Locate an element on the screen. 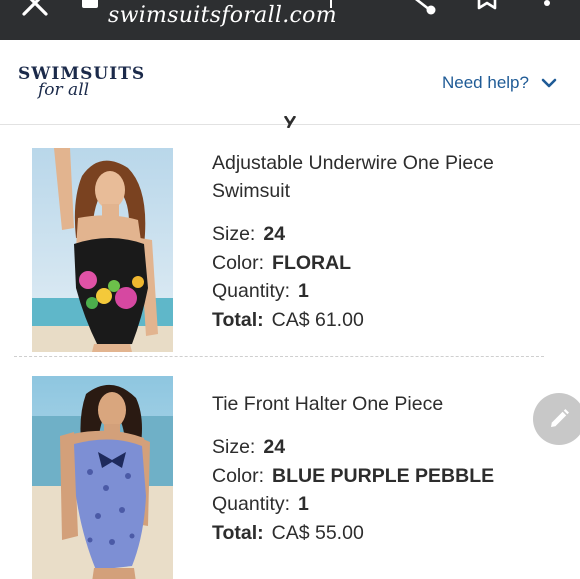  browser-toolbar: swimsuitsforall.com is located at coordinates (290, 20).